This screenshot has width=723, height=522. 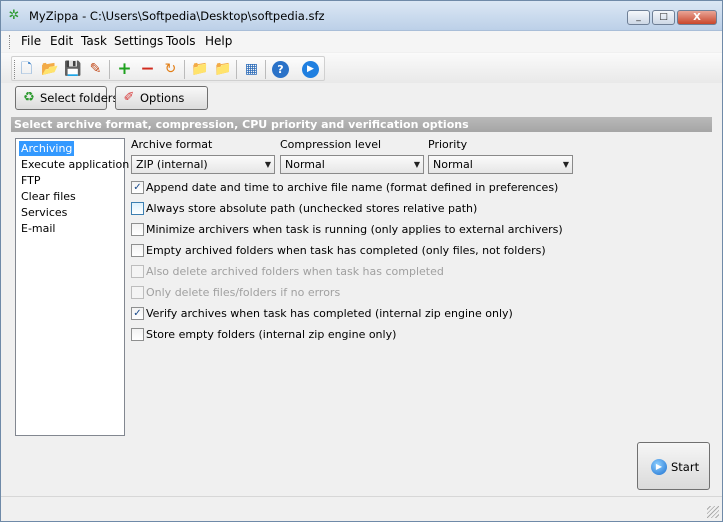 I want to click on empty-folders-checkbox, so click(x=137, y=250).